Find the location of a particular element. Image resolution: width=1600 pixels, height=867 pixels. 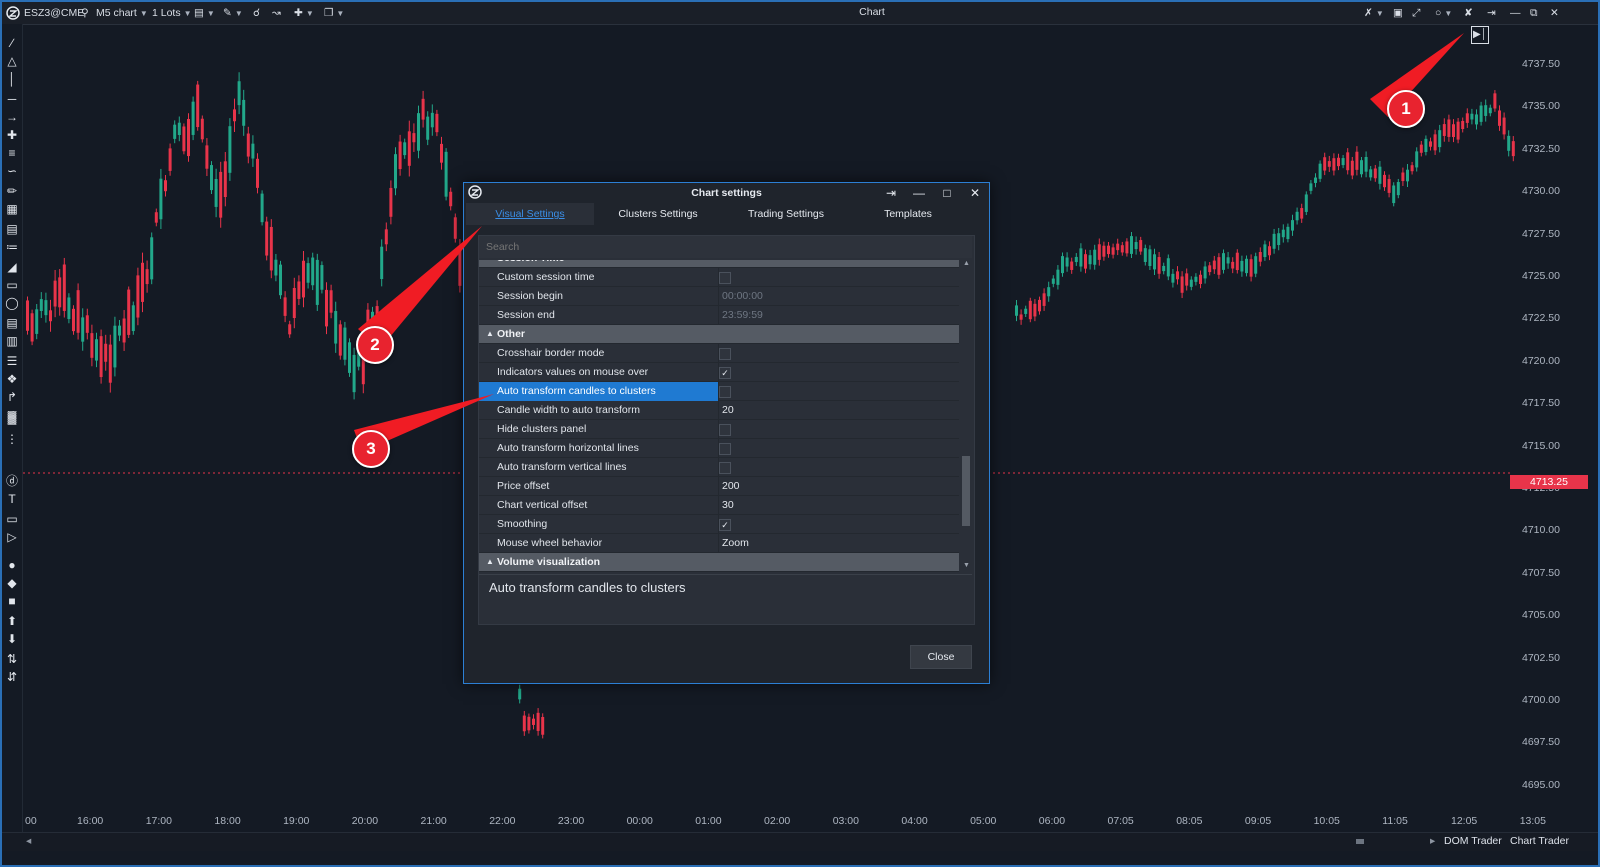

annotation-badge-2: 2 is located at coordinates (375, 345).